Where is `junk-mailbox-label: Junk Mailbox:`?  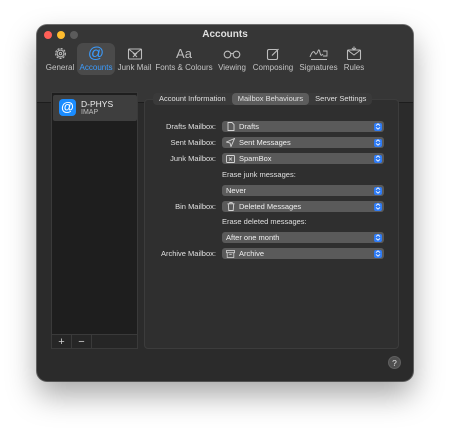
junk-mailbox-label: Junk Mailbox: is located at coordinates (193, 158).